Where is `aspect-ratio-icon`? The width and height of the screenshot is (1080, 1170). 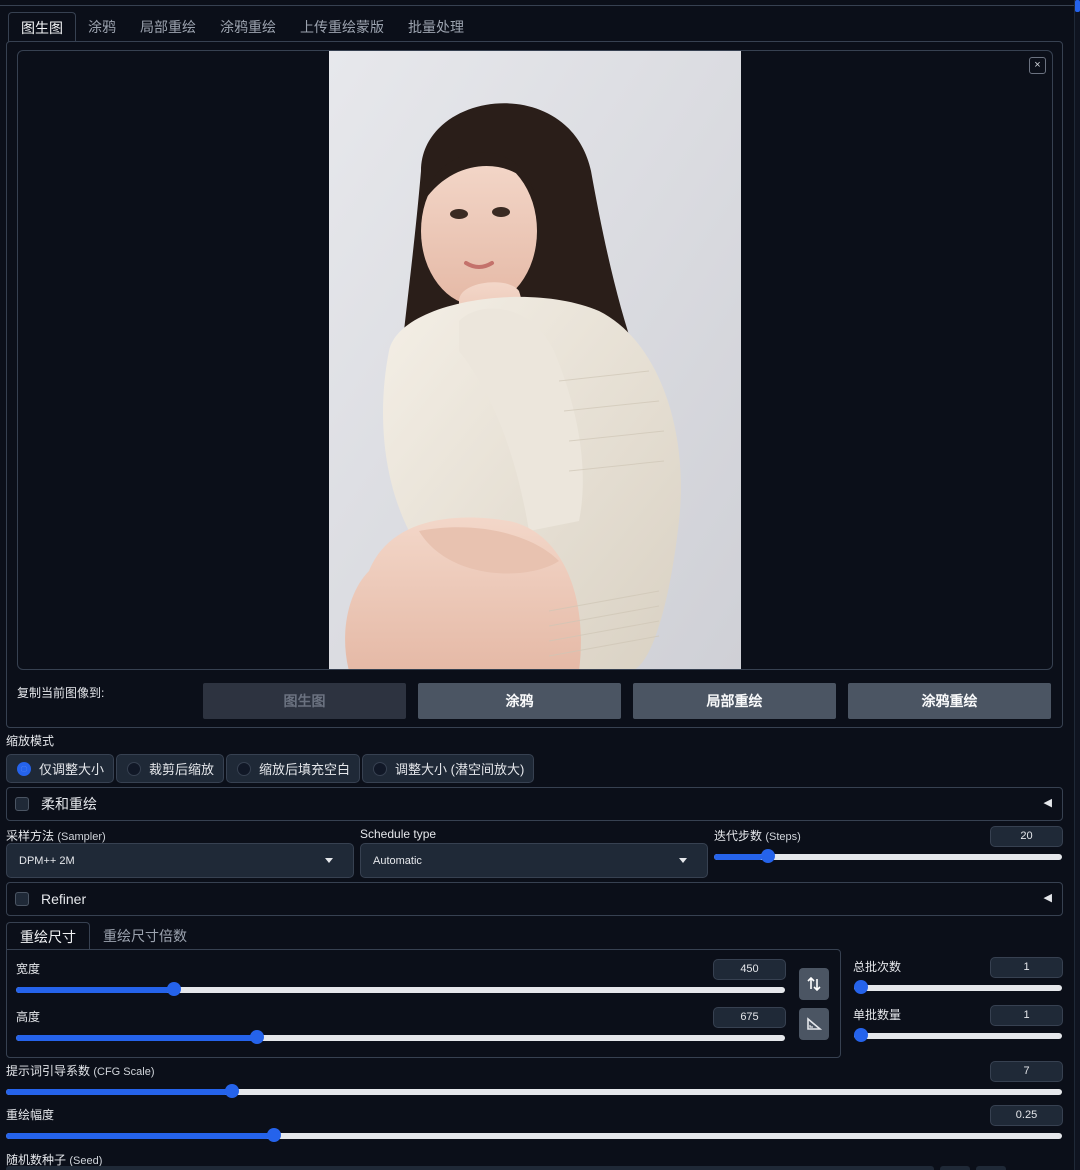 aspect-ratio-icon is located at coordinates (814, 1023).